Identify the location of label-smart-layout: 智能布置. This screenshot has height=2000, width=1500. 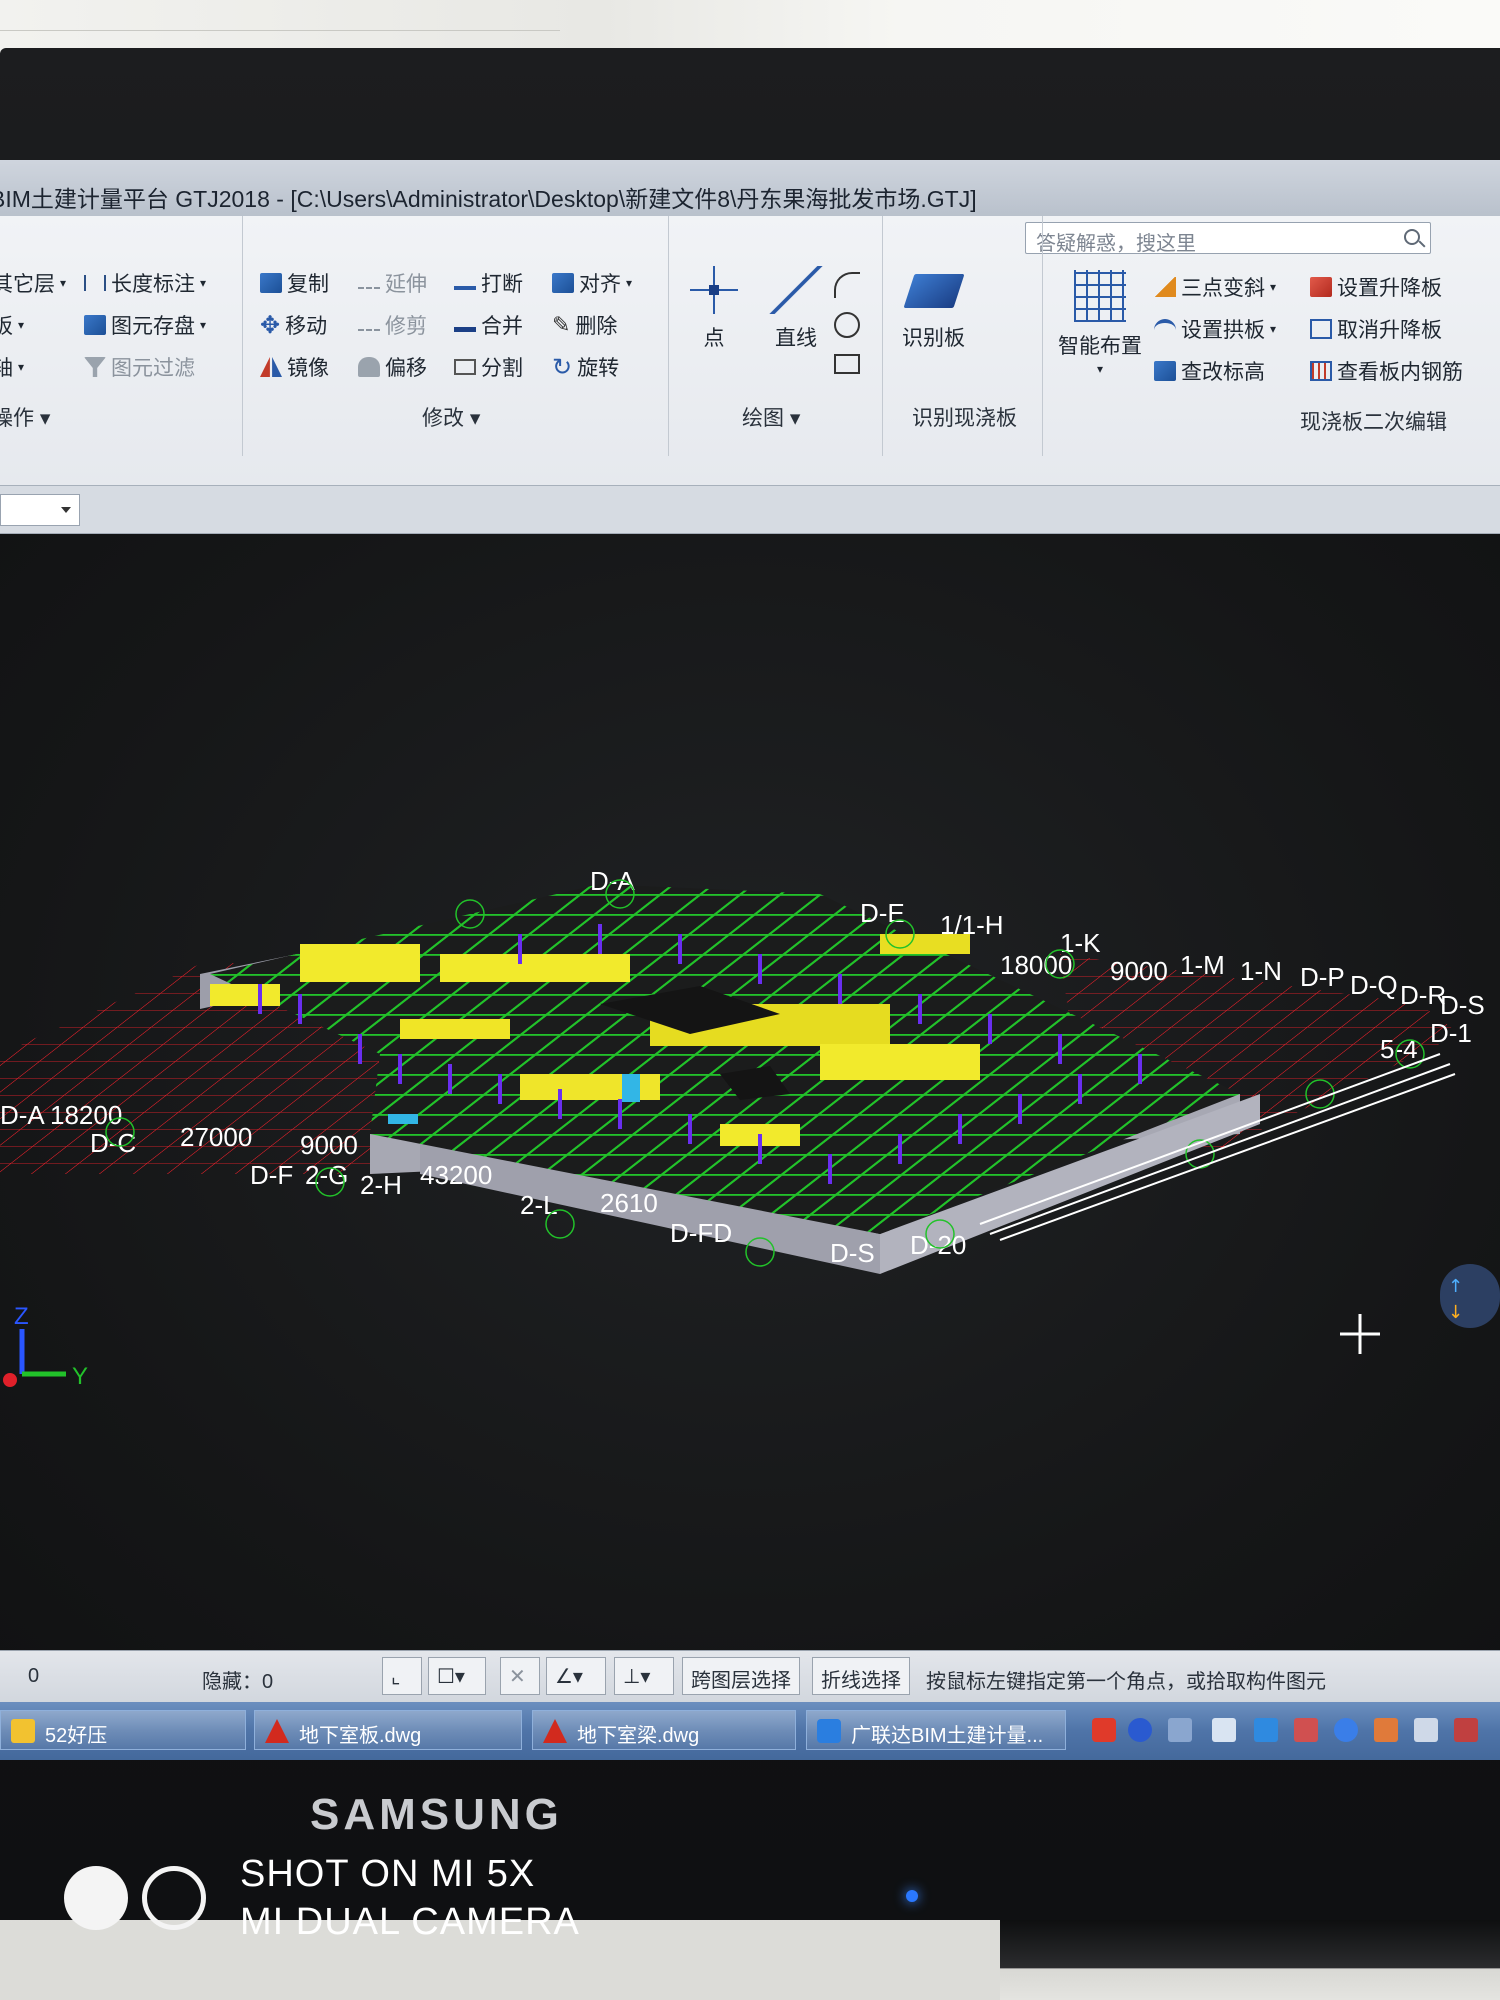
(1100, 346).